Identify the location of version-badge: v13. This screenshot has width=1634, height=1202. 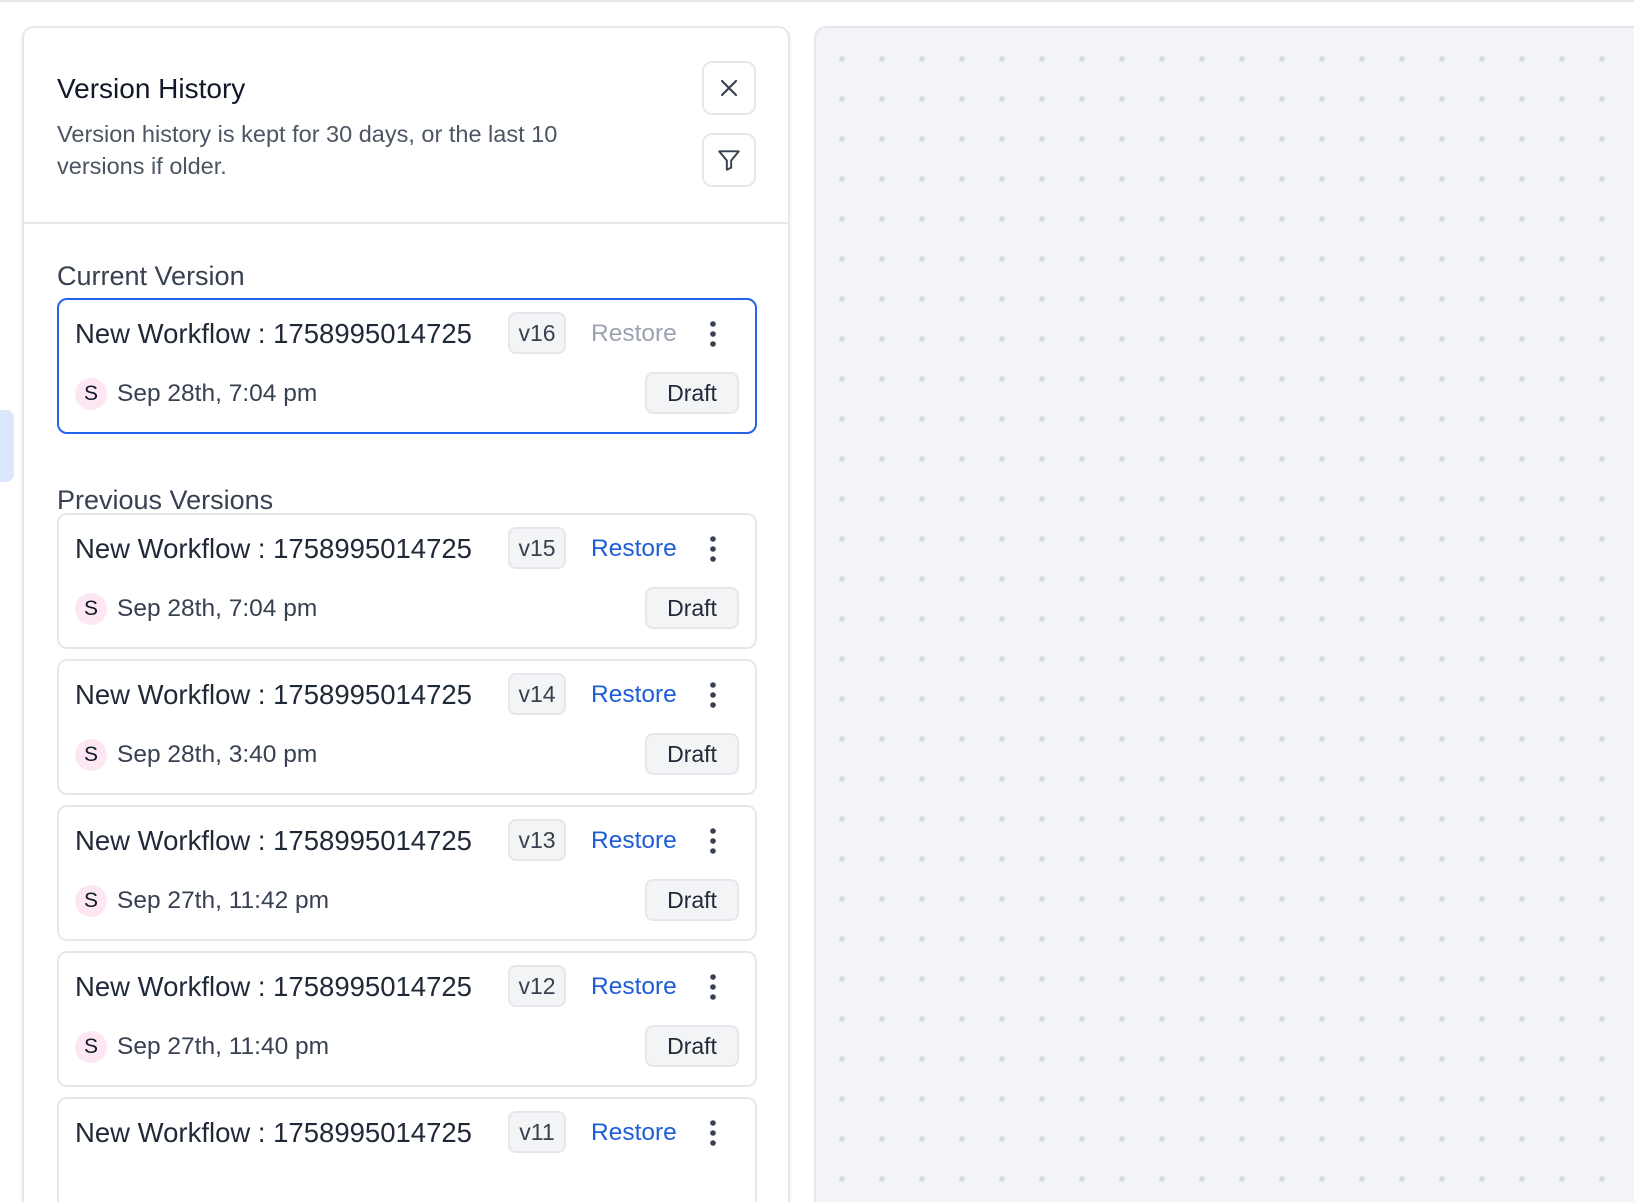
(537, 840).